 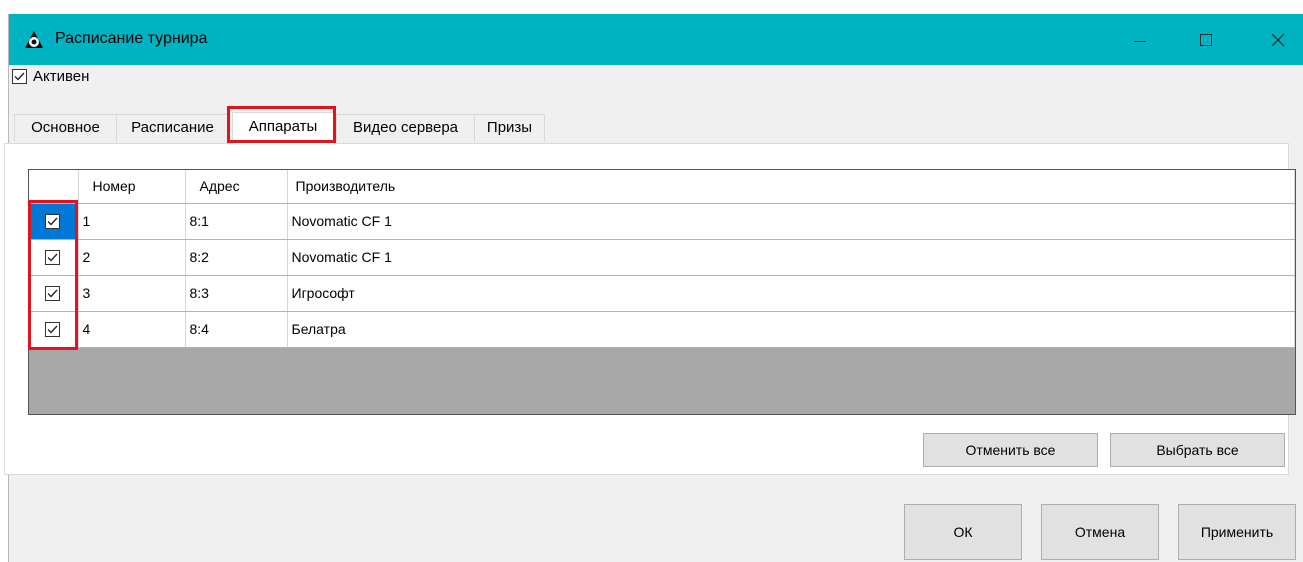 What do you see at coordinates (132, 221) in the screenshot?
I see `cell-number: 1` at bounding box center [132, 221].